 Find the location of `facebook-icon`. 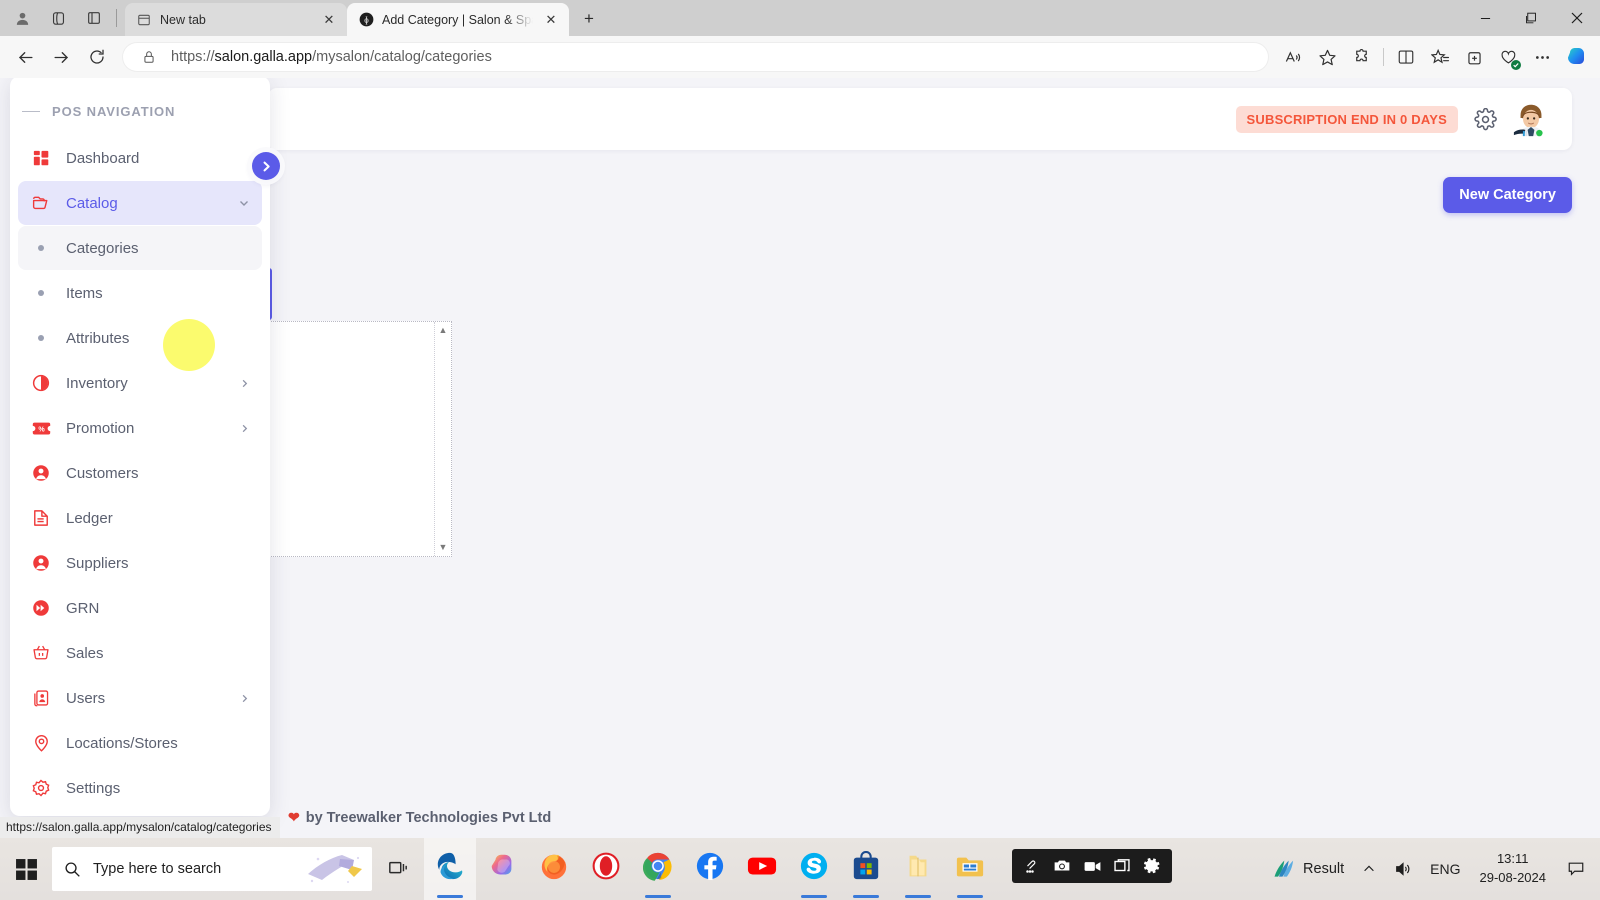

facebook-icon is located at coordinates (710, 866).